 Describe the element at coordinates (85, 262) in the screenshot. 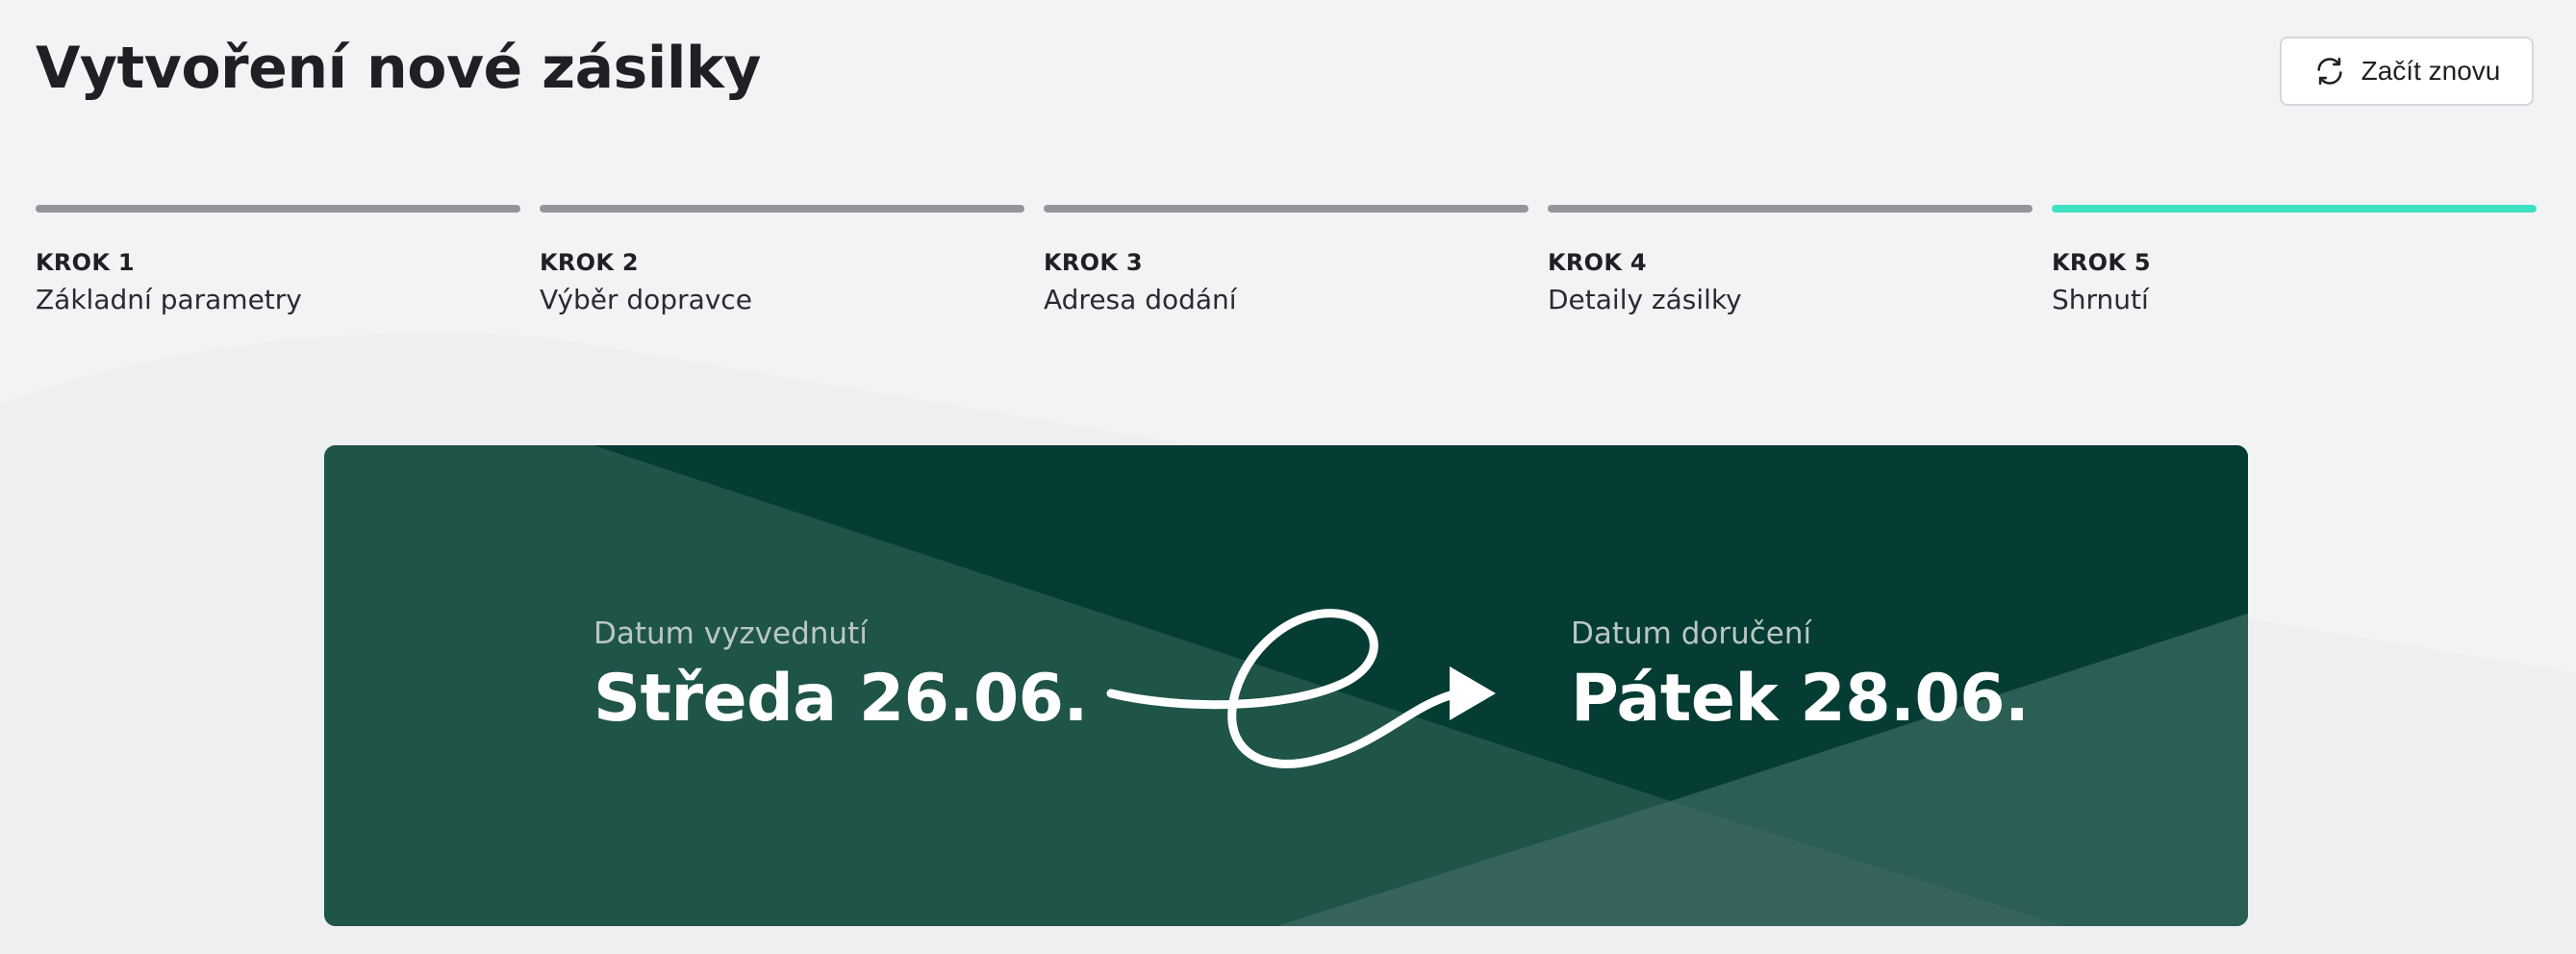

I see `step-number: KROK 1` at that location.